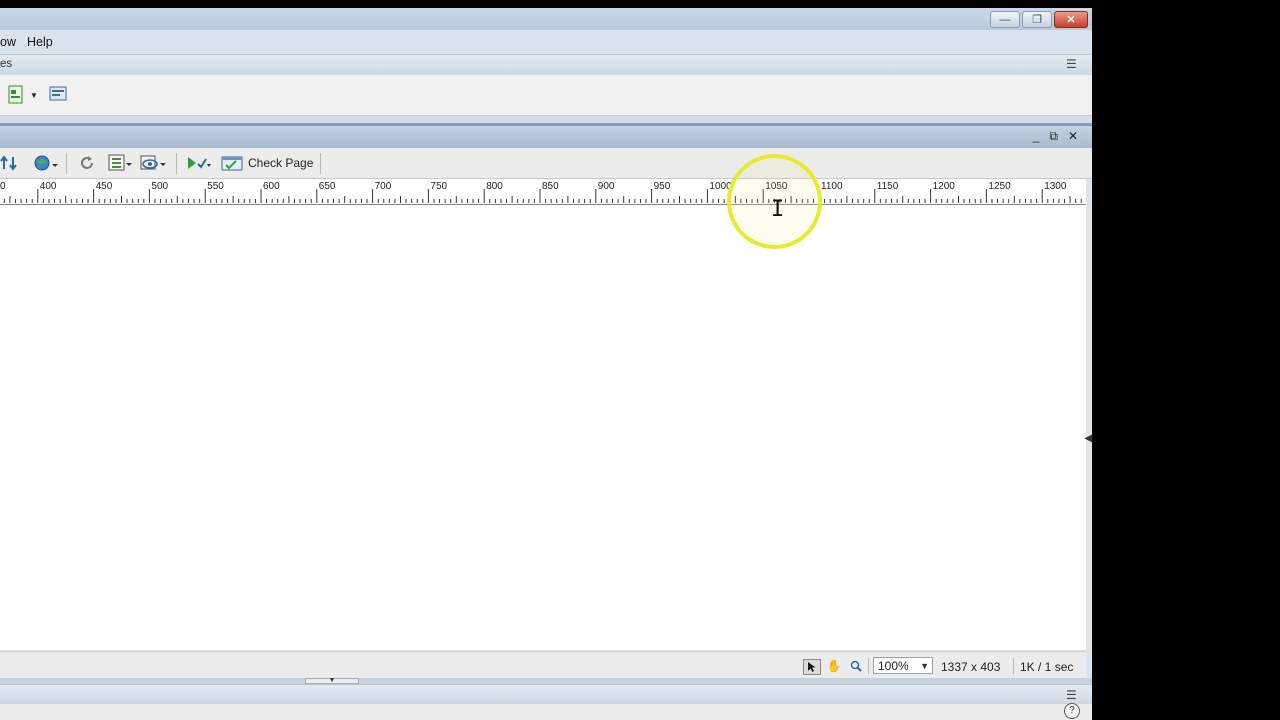 The height and width of the screenshot is (720, 1280). Describe the element at coordinates (893, 666) in the screenshot. I see `zoom-value: 100%` at that location.